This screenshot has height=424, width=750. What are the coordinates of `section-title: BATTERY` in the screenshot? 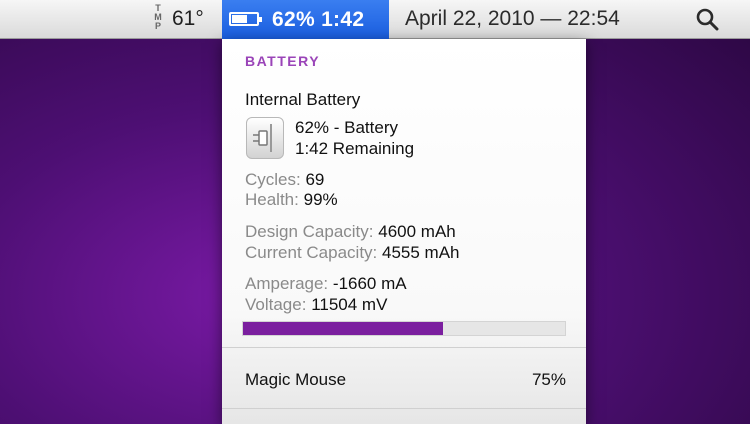 It's located at (283, 61).